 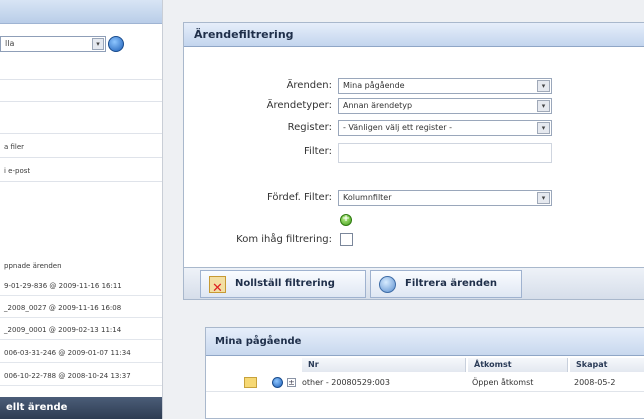 I want to click on register-select: - Vänligen välj ett register - ▾, so click(x=445, y=128).